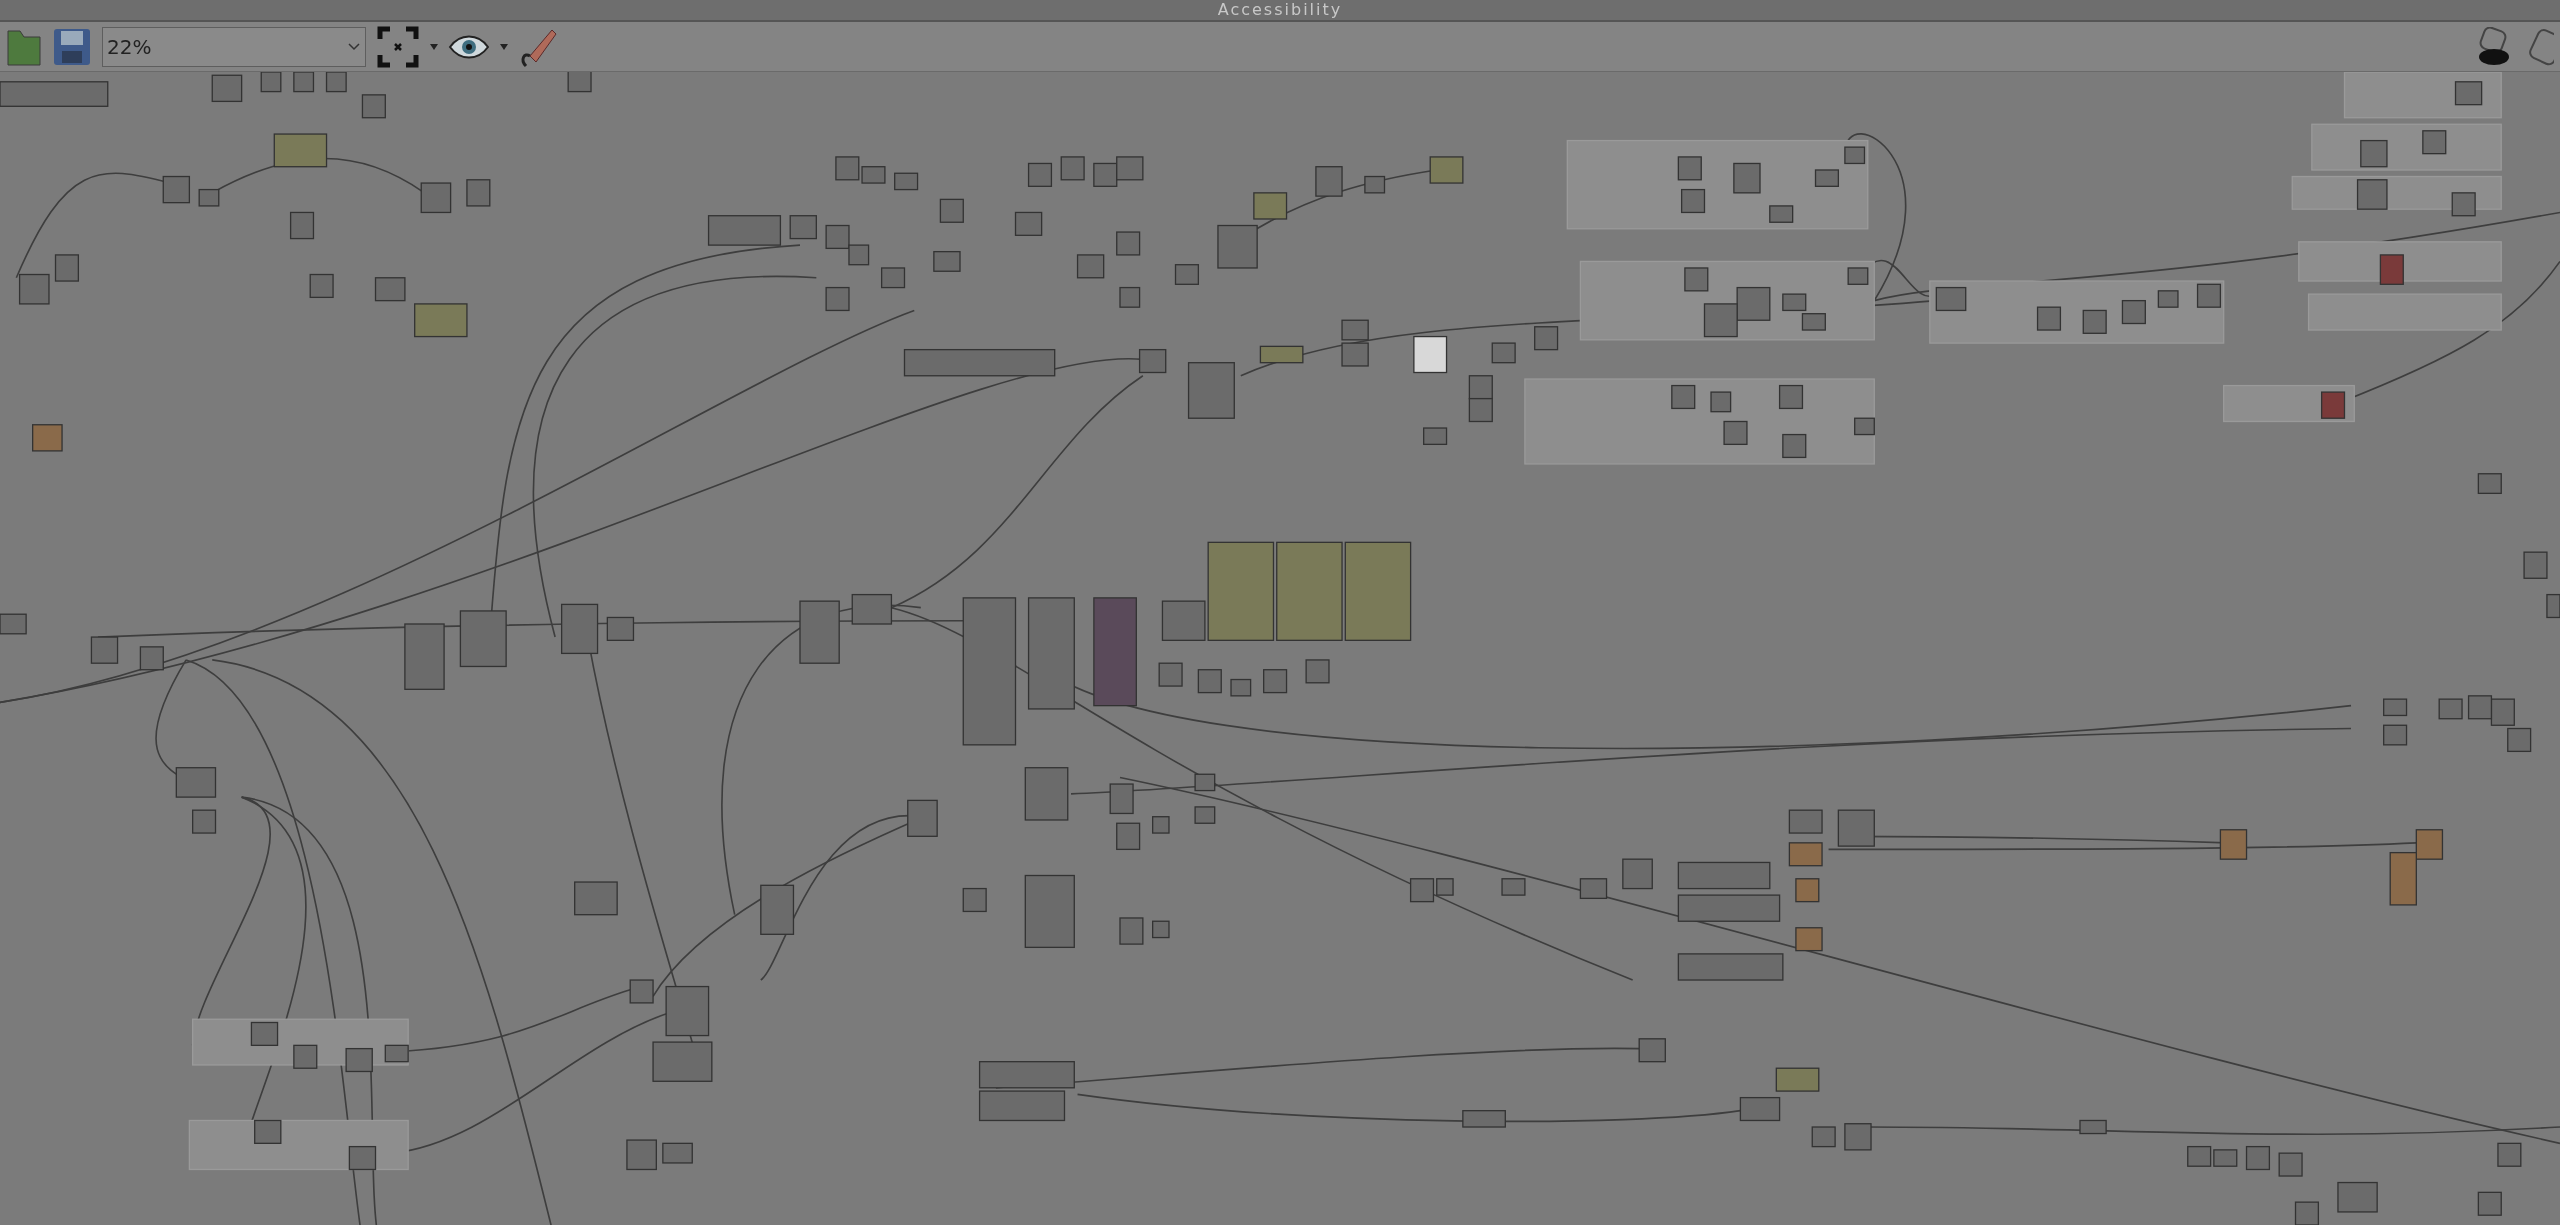 The height and width of the screenshot is (1225, 2560). Describe the element at coordinates (354, 46) in the screenshot. I see `chevron-down-icon` at that location.